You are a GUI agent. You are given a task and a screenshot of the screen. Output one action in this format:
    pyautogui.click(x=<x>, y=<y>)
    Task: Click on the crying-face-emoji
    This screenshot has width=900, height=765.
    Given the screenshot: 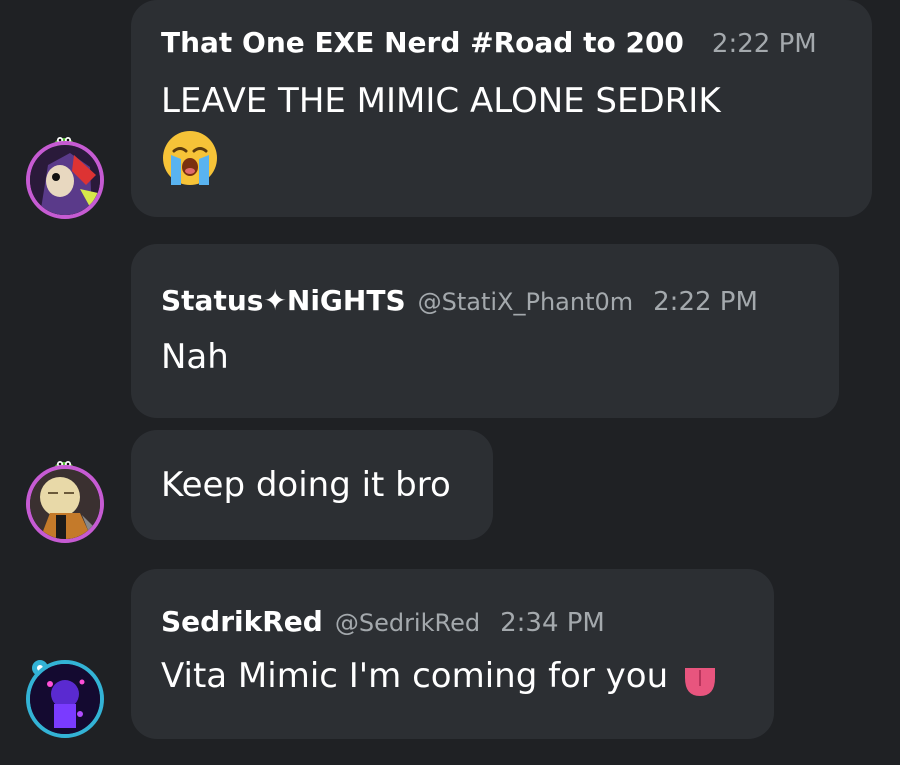 What is the action you would take?
    pyautogui.click(x=190, y=160)
    